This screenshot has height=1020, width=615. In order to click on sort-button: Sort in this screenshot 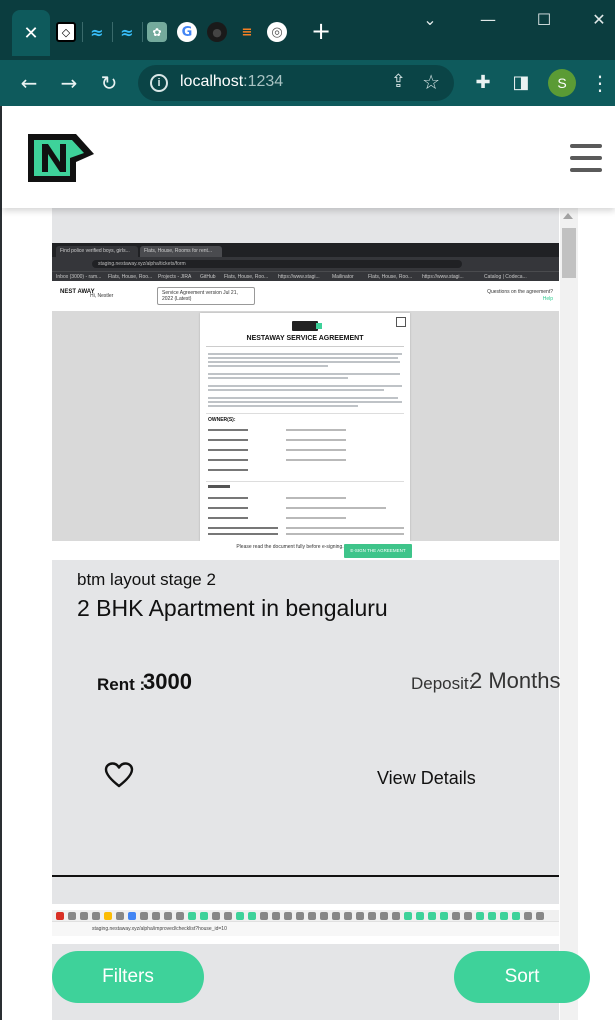, I will do `click(522, 977)`.